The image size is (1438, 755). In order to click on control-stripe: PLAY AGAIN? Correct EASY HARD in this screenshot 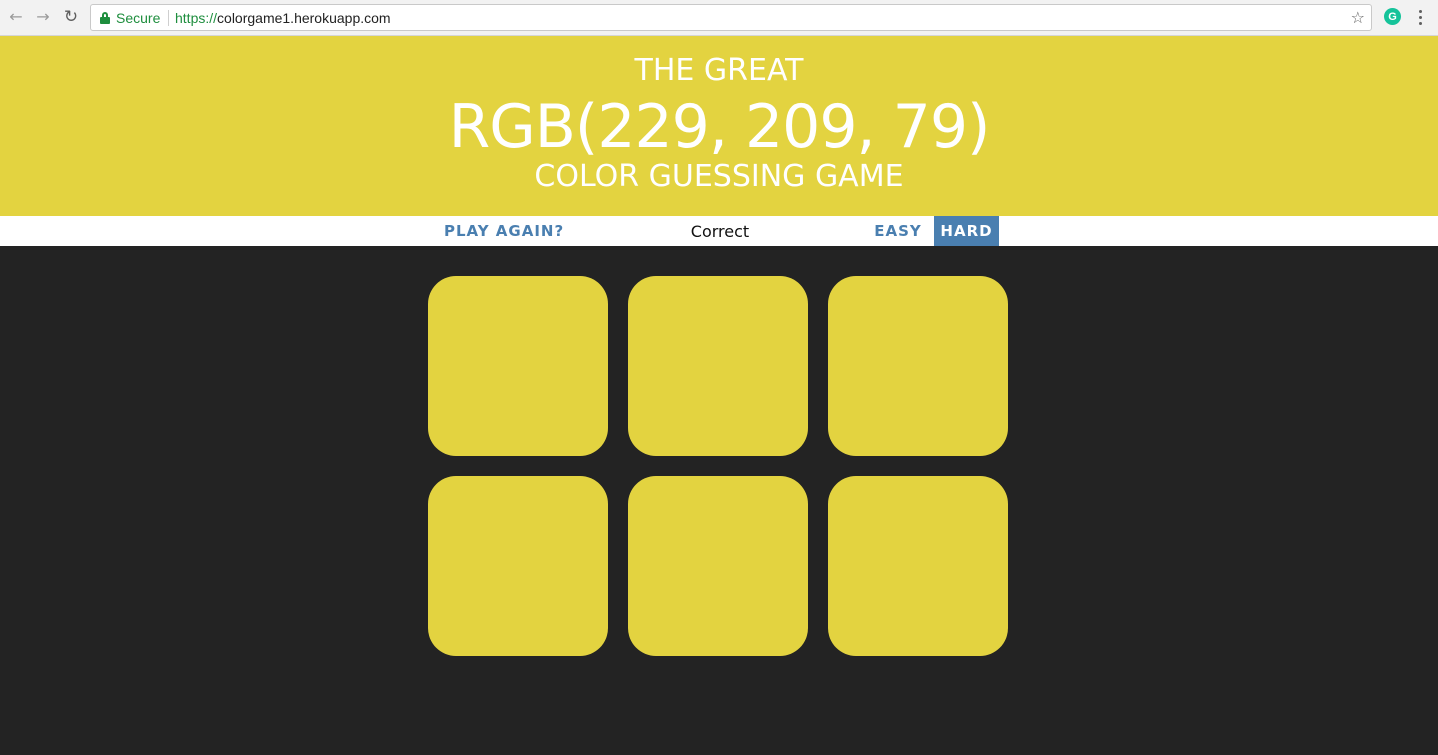, I will do `click(719, 231)`.